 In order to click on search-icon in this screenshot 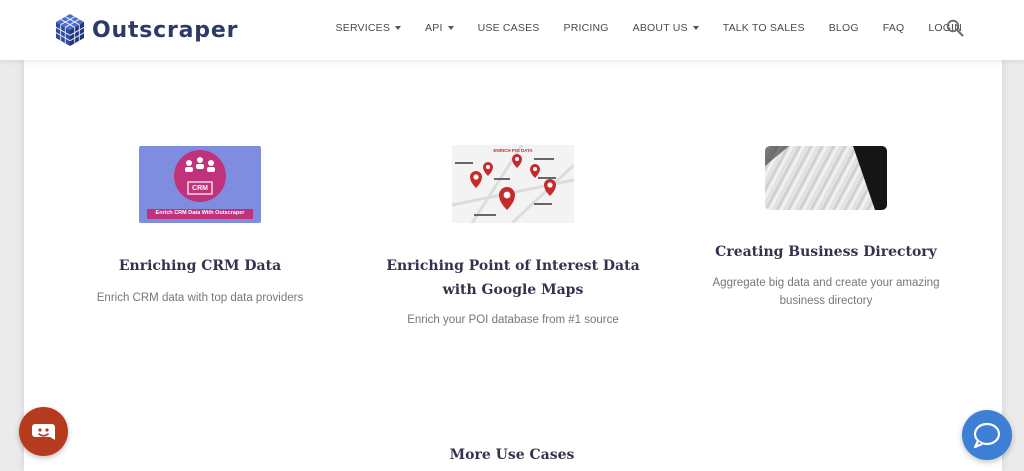, I will do `click(955, 28)`.